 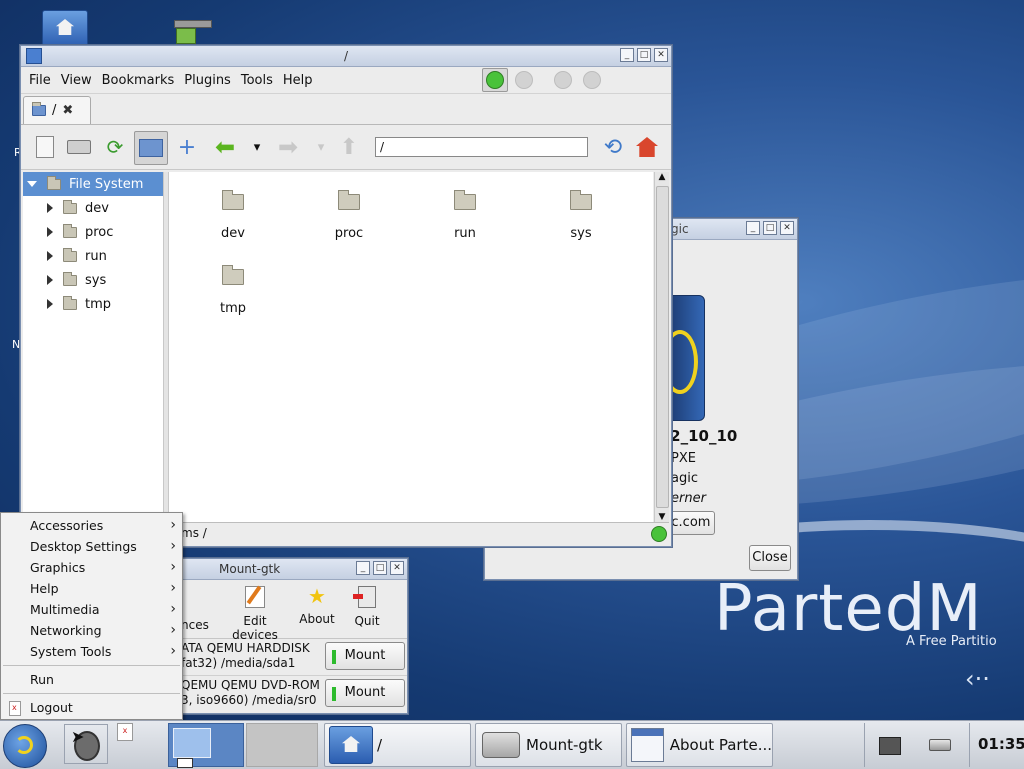 I want to click on file-item-dev: dev, so click(x=233, y=215).